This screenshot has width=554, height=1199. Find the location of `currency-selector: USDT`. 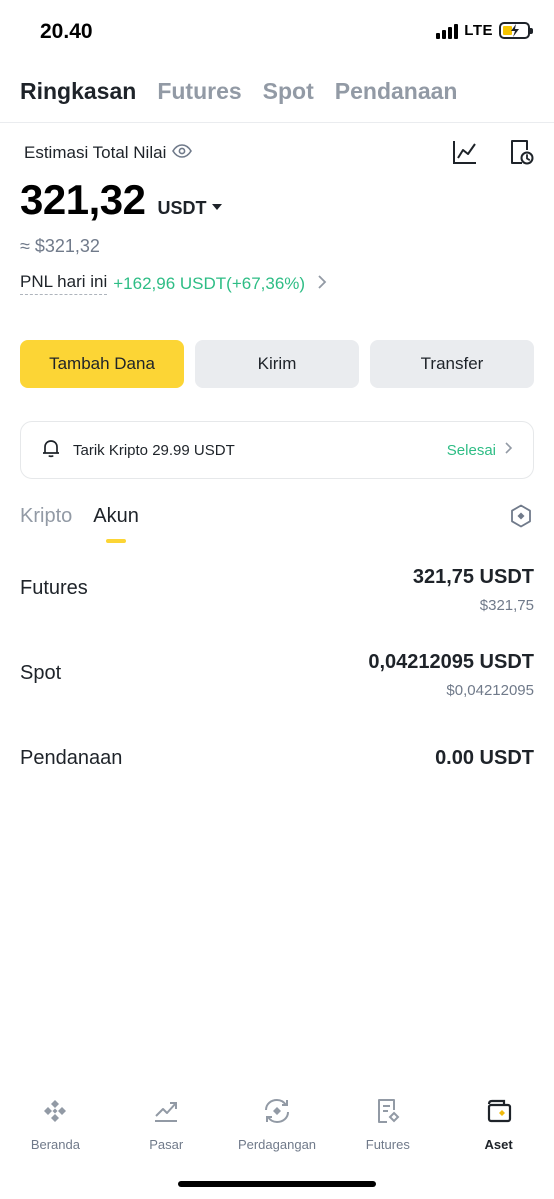

currency-selector: USDT is located at coordinates (190, 208).